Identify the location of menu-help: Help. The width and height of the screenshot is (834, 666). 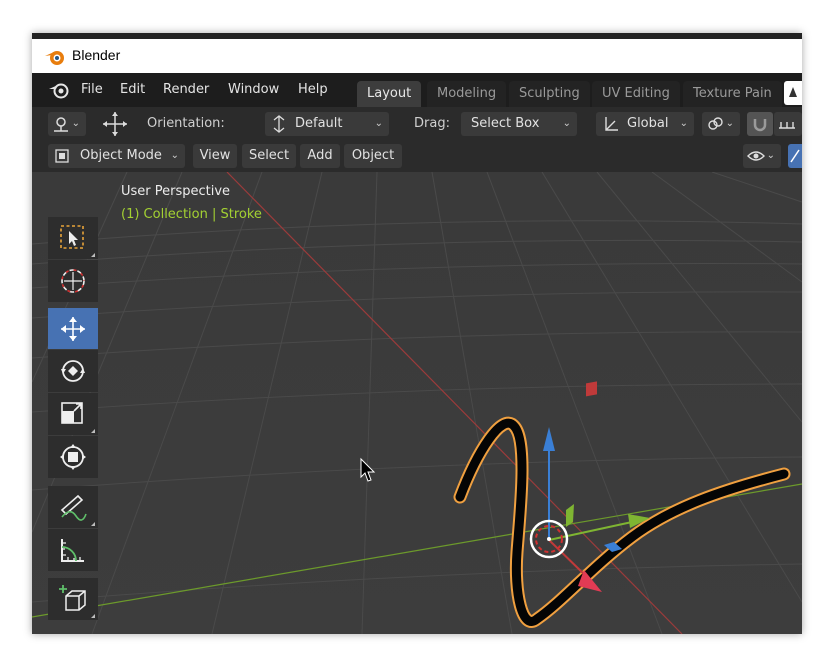
(313, 89).